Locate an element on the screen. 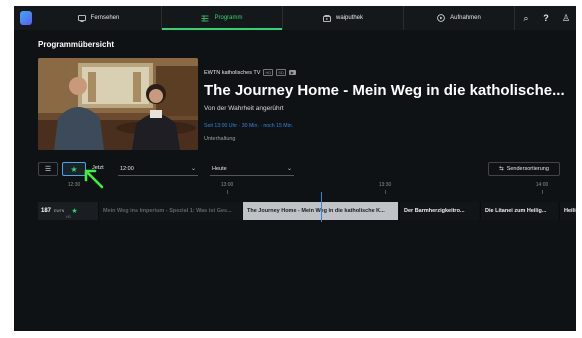 Image resolution: width=582 pixels, height=338 pixels. channel-name-text: EWTN katholisches TV is located at coordinates (232, 72).